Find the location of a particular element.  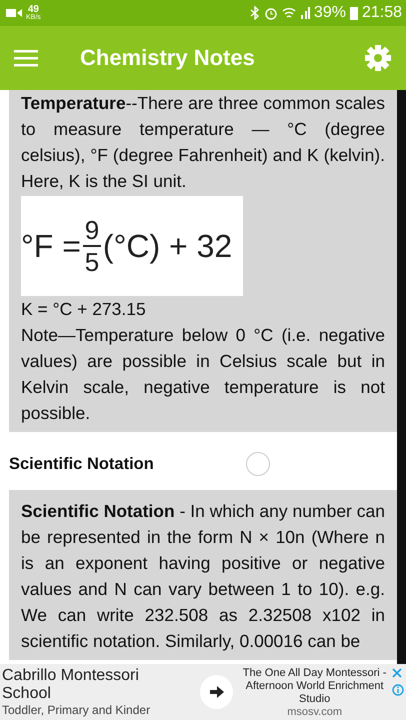

formula-denominator: 5 is located at coordinates (92, 262).